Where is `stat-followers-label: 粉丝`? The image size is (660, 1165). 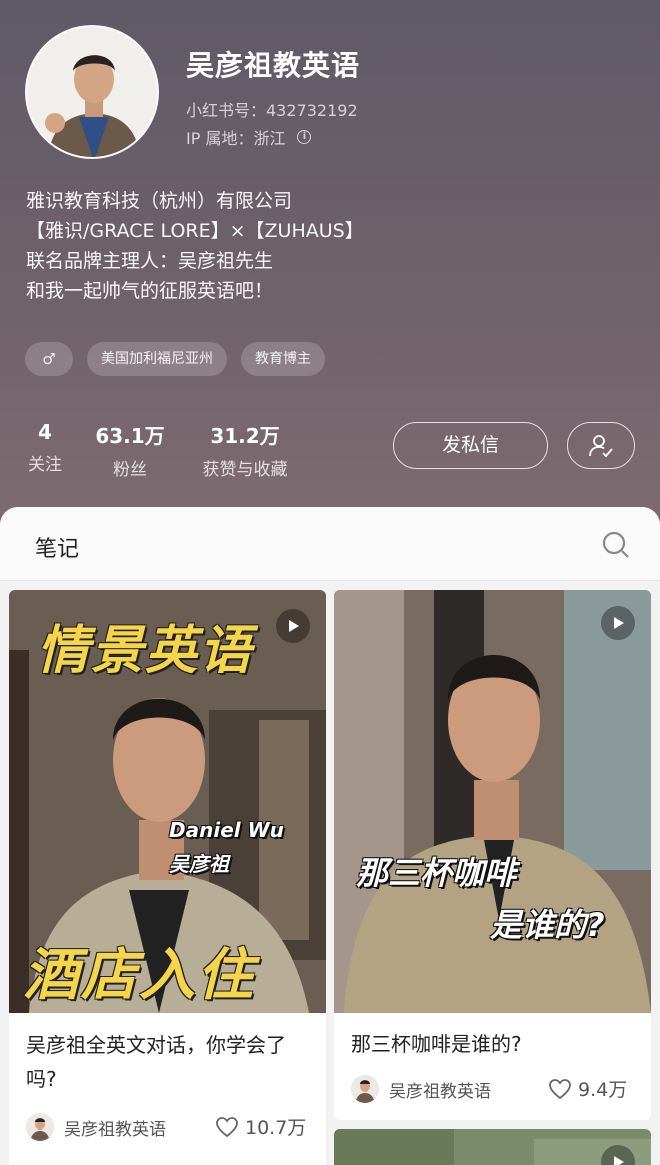 stat-followers-label: 粉丝 is located at coordinates (130, 470).